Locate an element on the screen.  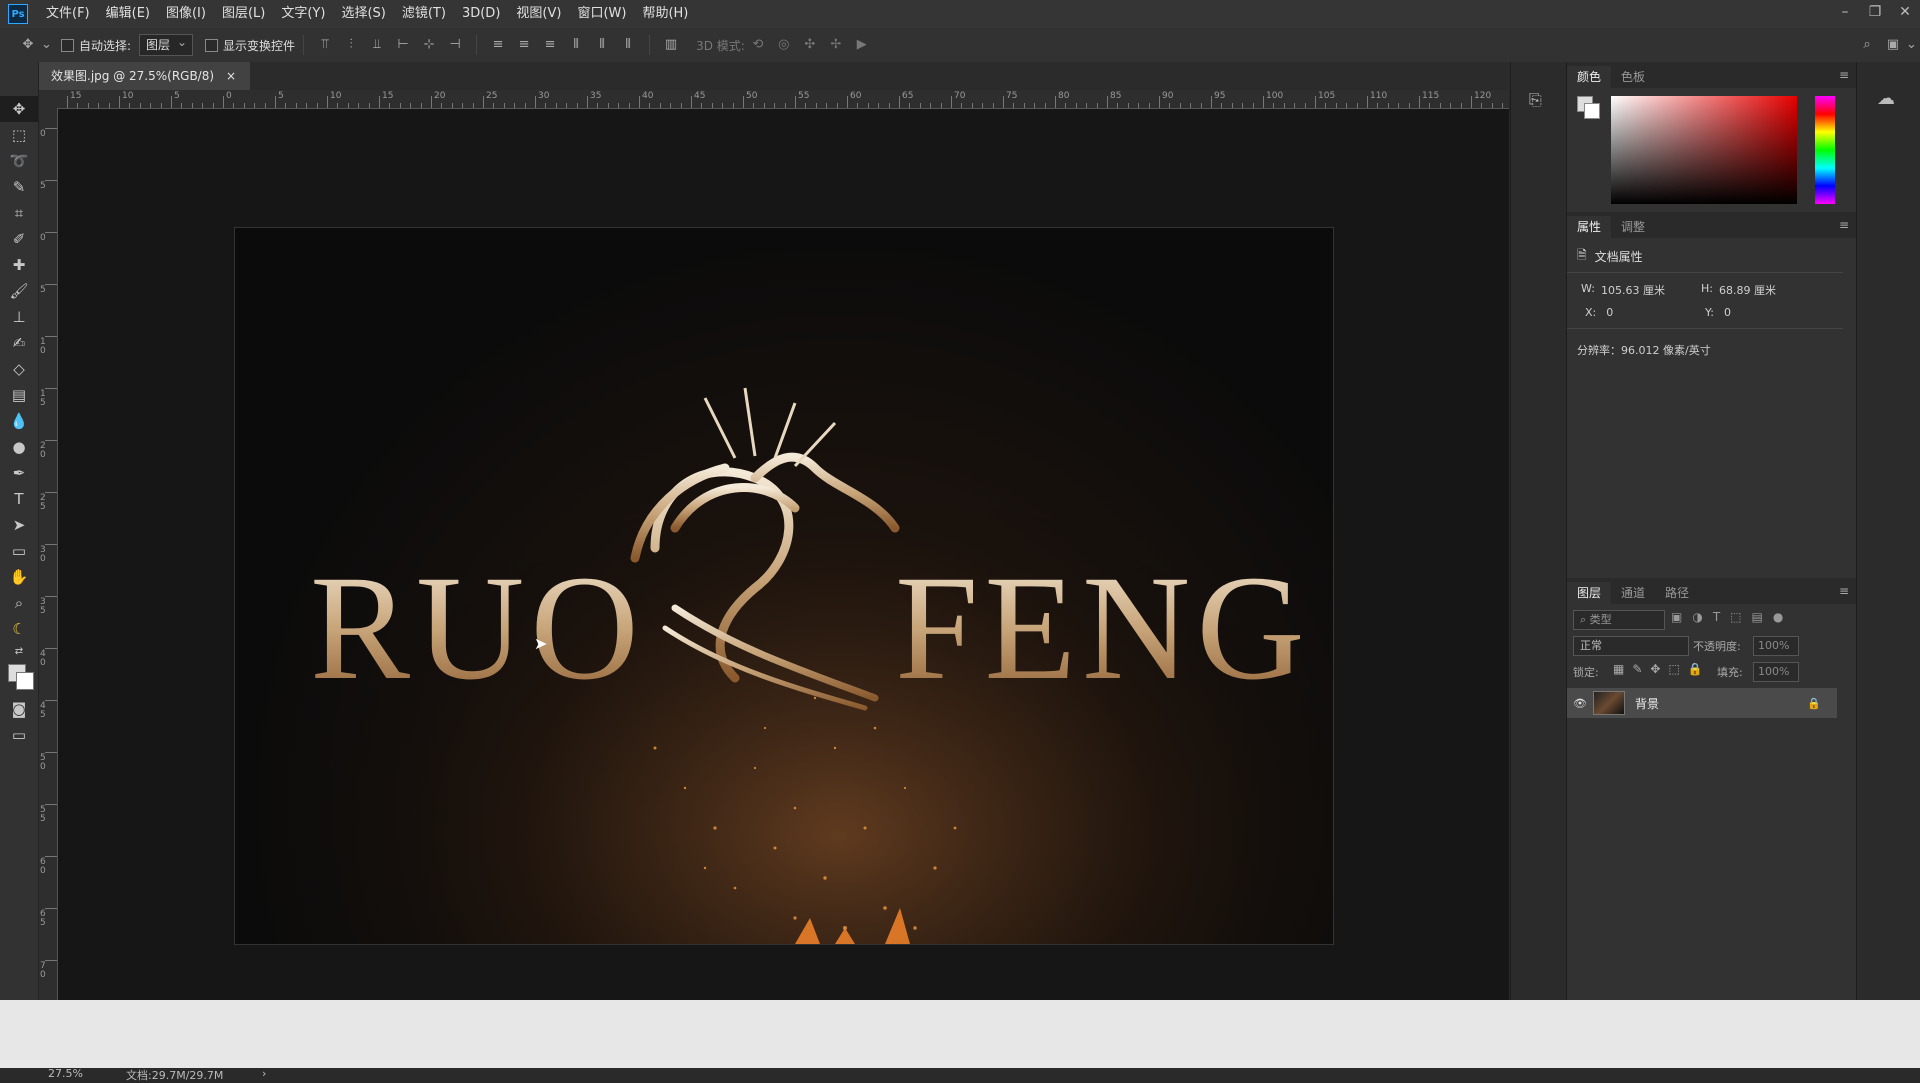
menu-file: 文件(F) is located at coordinates (68, 14).